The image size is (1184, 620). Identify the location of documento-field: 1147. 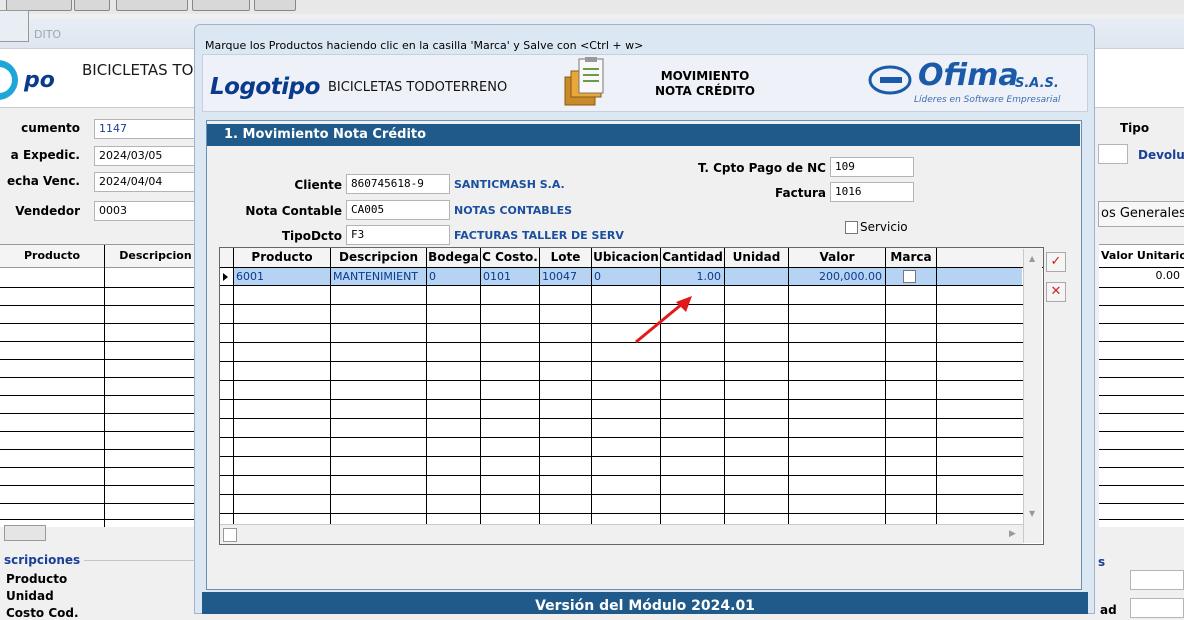
(149, 129).